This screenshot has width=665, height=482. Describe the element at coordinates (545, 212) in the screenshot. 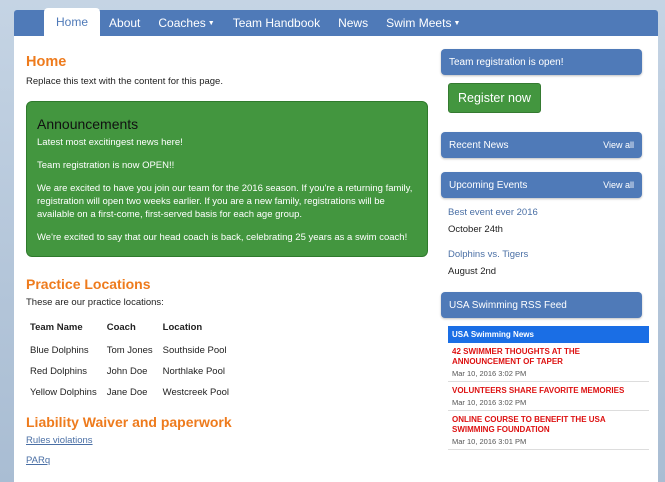

I see `event-title-link: Best event ever 2016` at that location.